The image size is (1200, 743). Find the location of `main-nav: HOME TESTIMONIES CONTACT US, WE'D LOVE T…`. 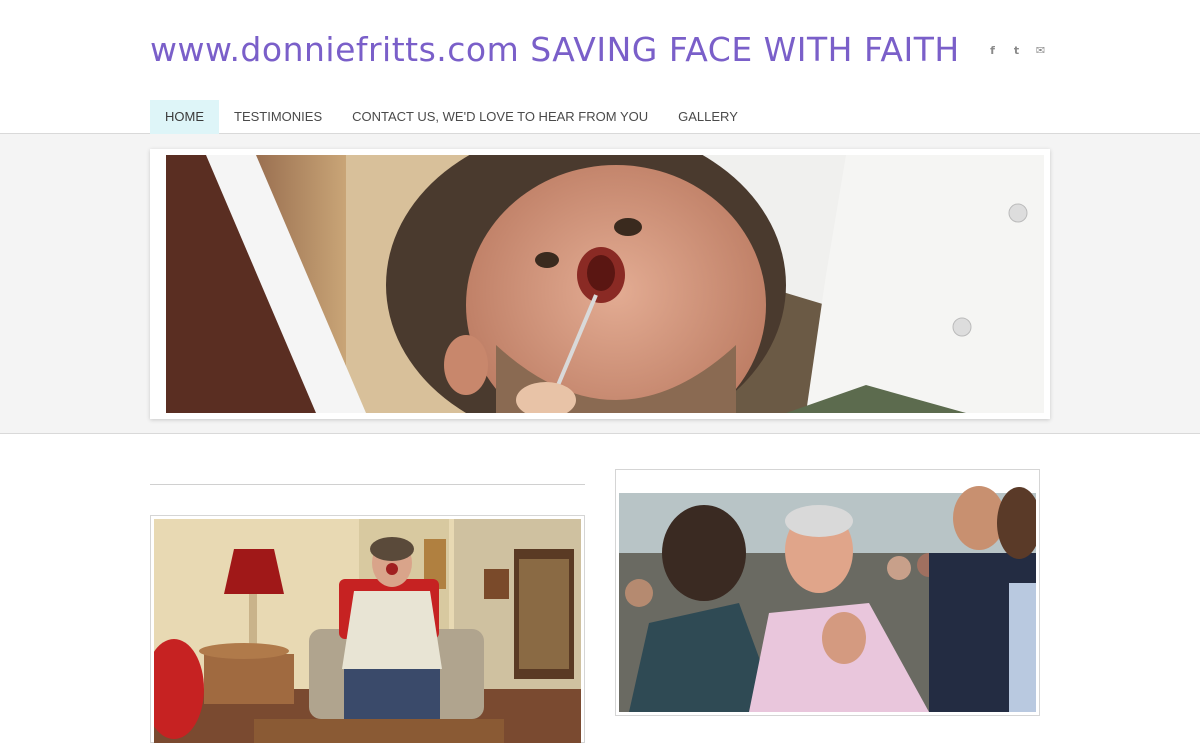

main-nav: HOME TESTIMONIES CONTACT US, WE'D LOVE T… is located at coordinates (451, 117).